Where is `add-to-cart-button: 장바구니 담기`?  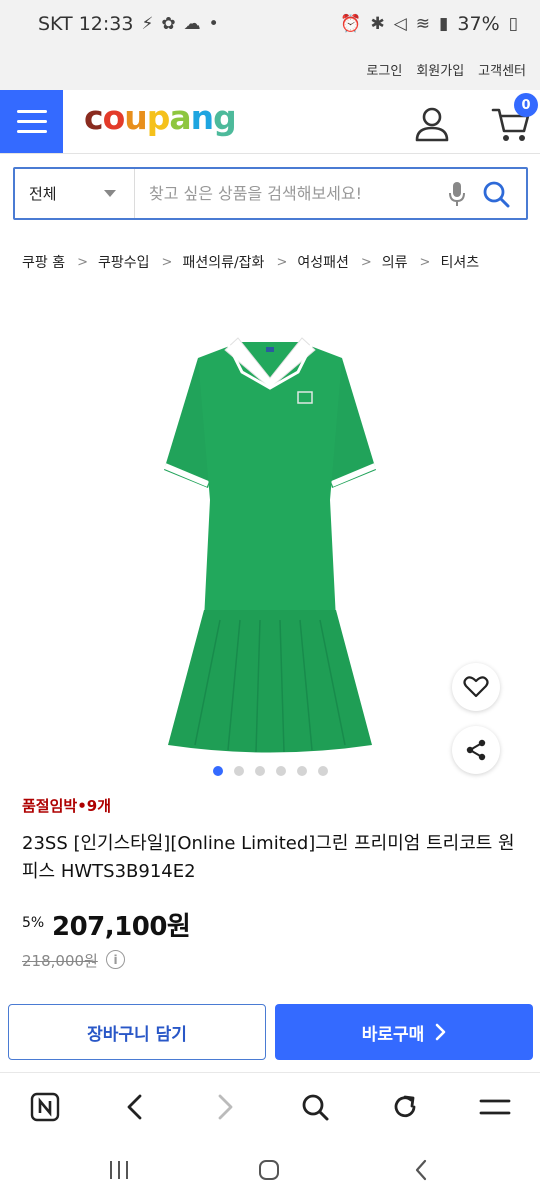 add-to-cart-button: 장바구니 담기 is located at coordinates (137, 1032).